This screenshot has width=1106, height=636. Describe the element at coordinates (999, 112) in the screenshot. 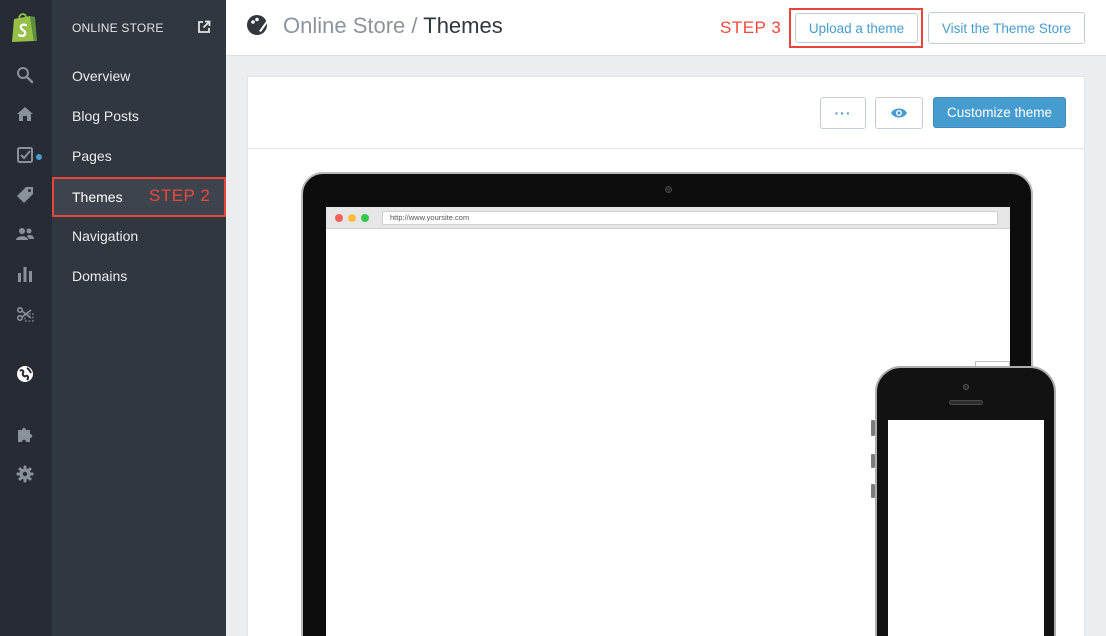

I see `customize-theme-button: Customize theme` at that location.